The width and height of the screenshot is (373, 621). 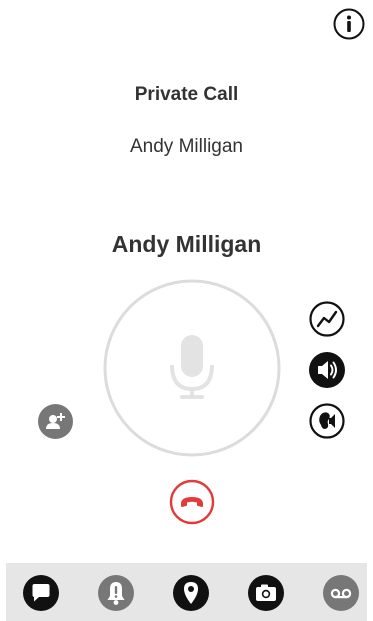 I want to click on signal-graph-button, so click(x=327, y=319).